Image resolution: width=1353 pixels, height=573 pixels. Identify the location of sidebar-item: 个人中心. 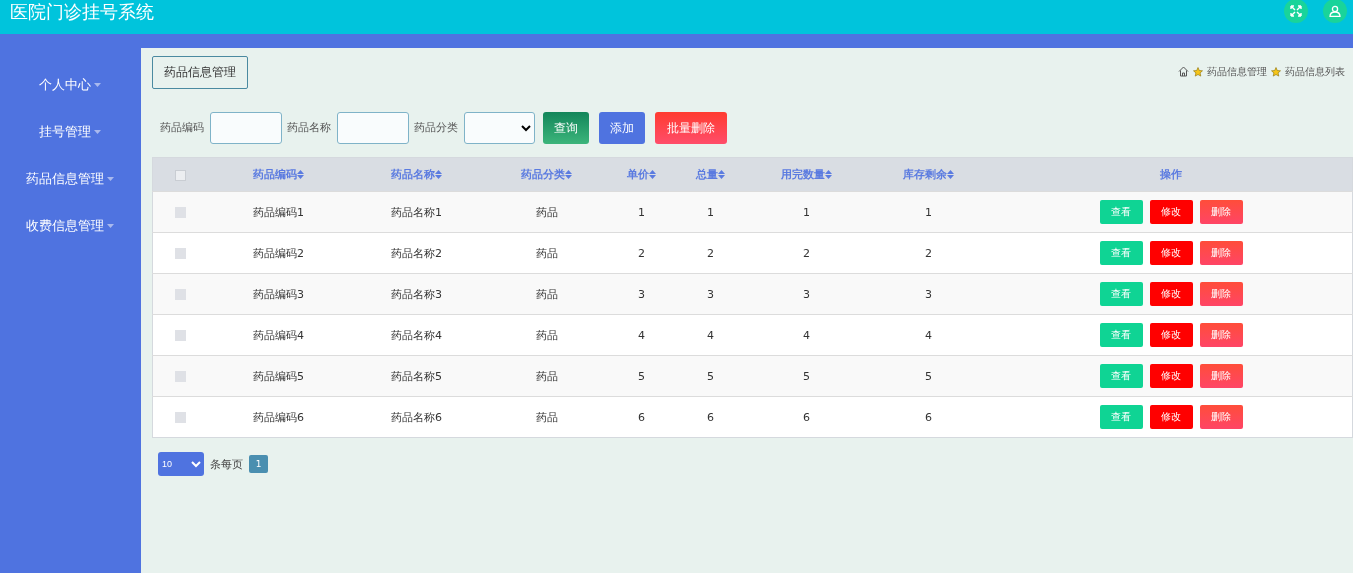
(70, 84).